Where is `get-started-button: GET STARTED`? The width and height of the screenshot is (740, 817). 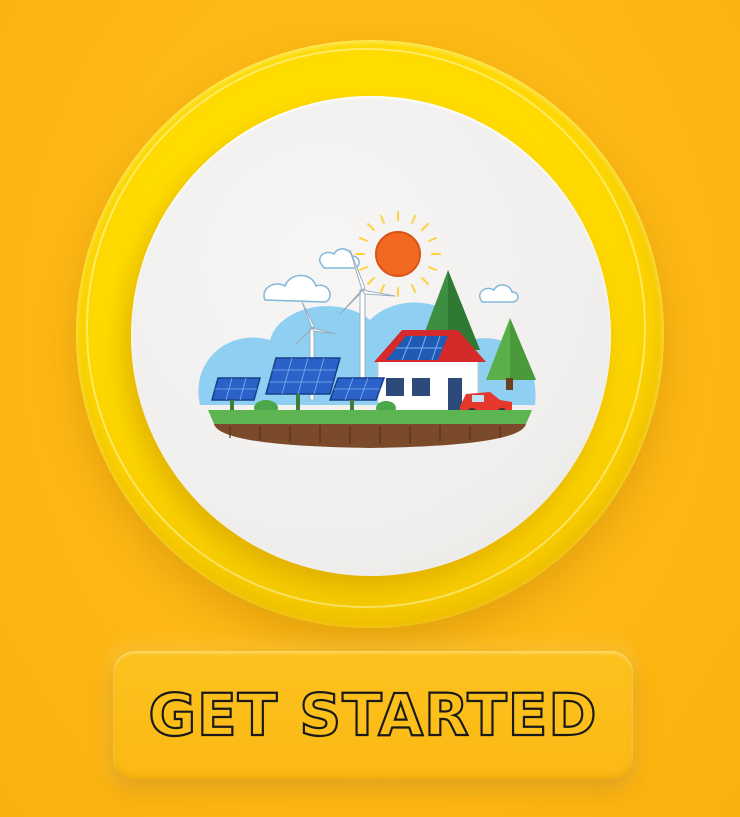 get-started-button: GET STARTED is located at coordinates (373, 715).